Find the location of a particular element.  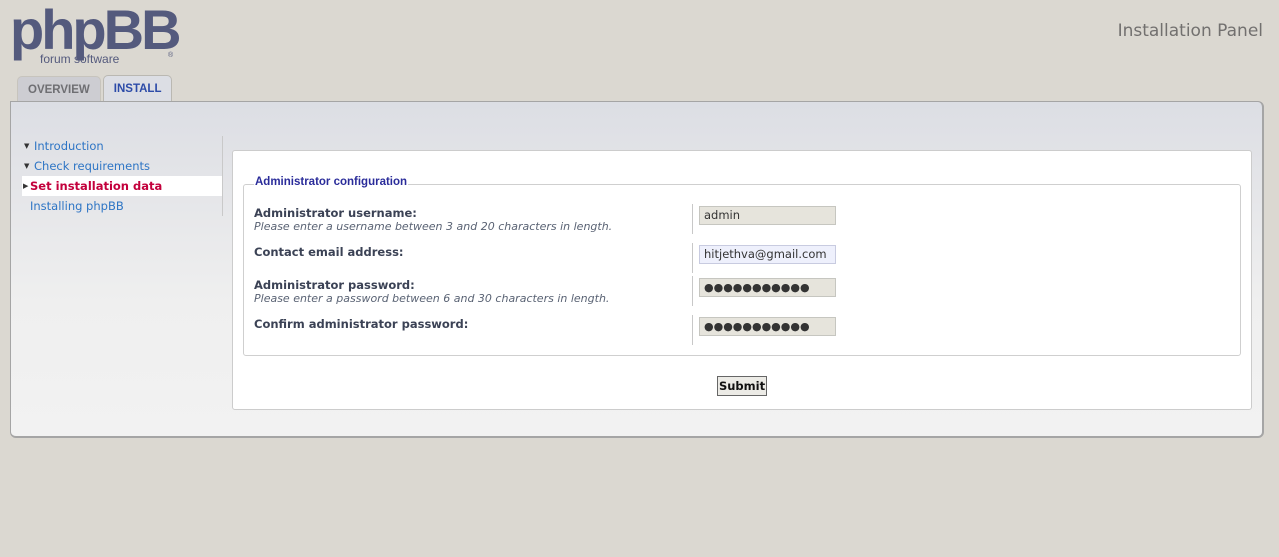

logo-tagline: forum software is located at coordinates (80, 59).